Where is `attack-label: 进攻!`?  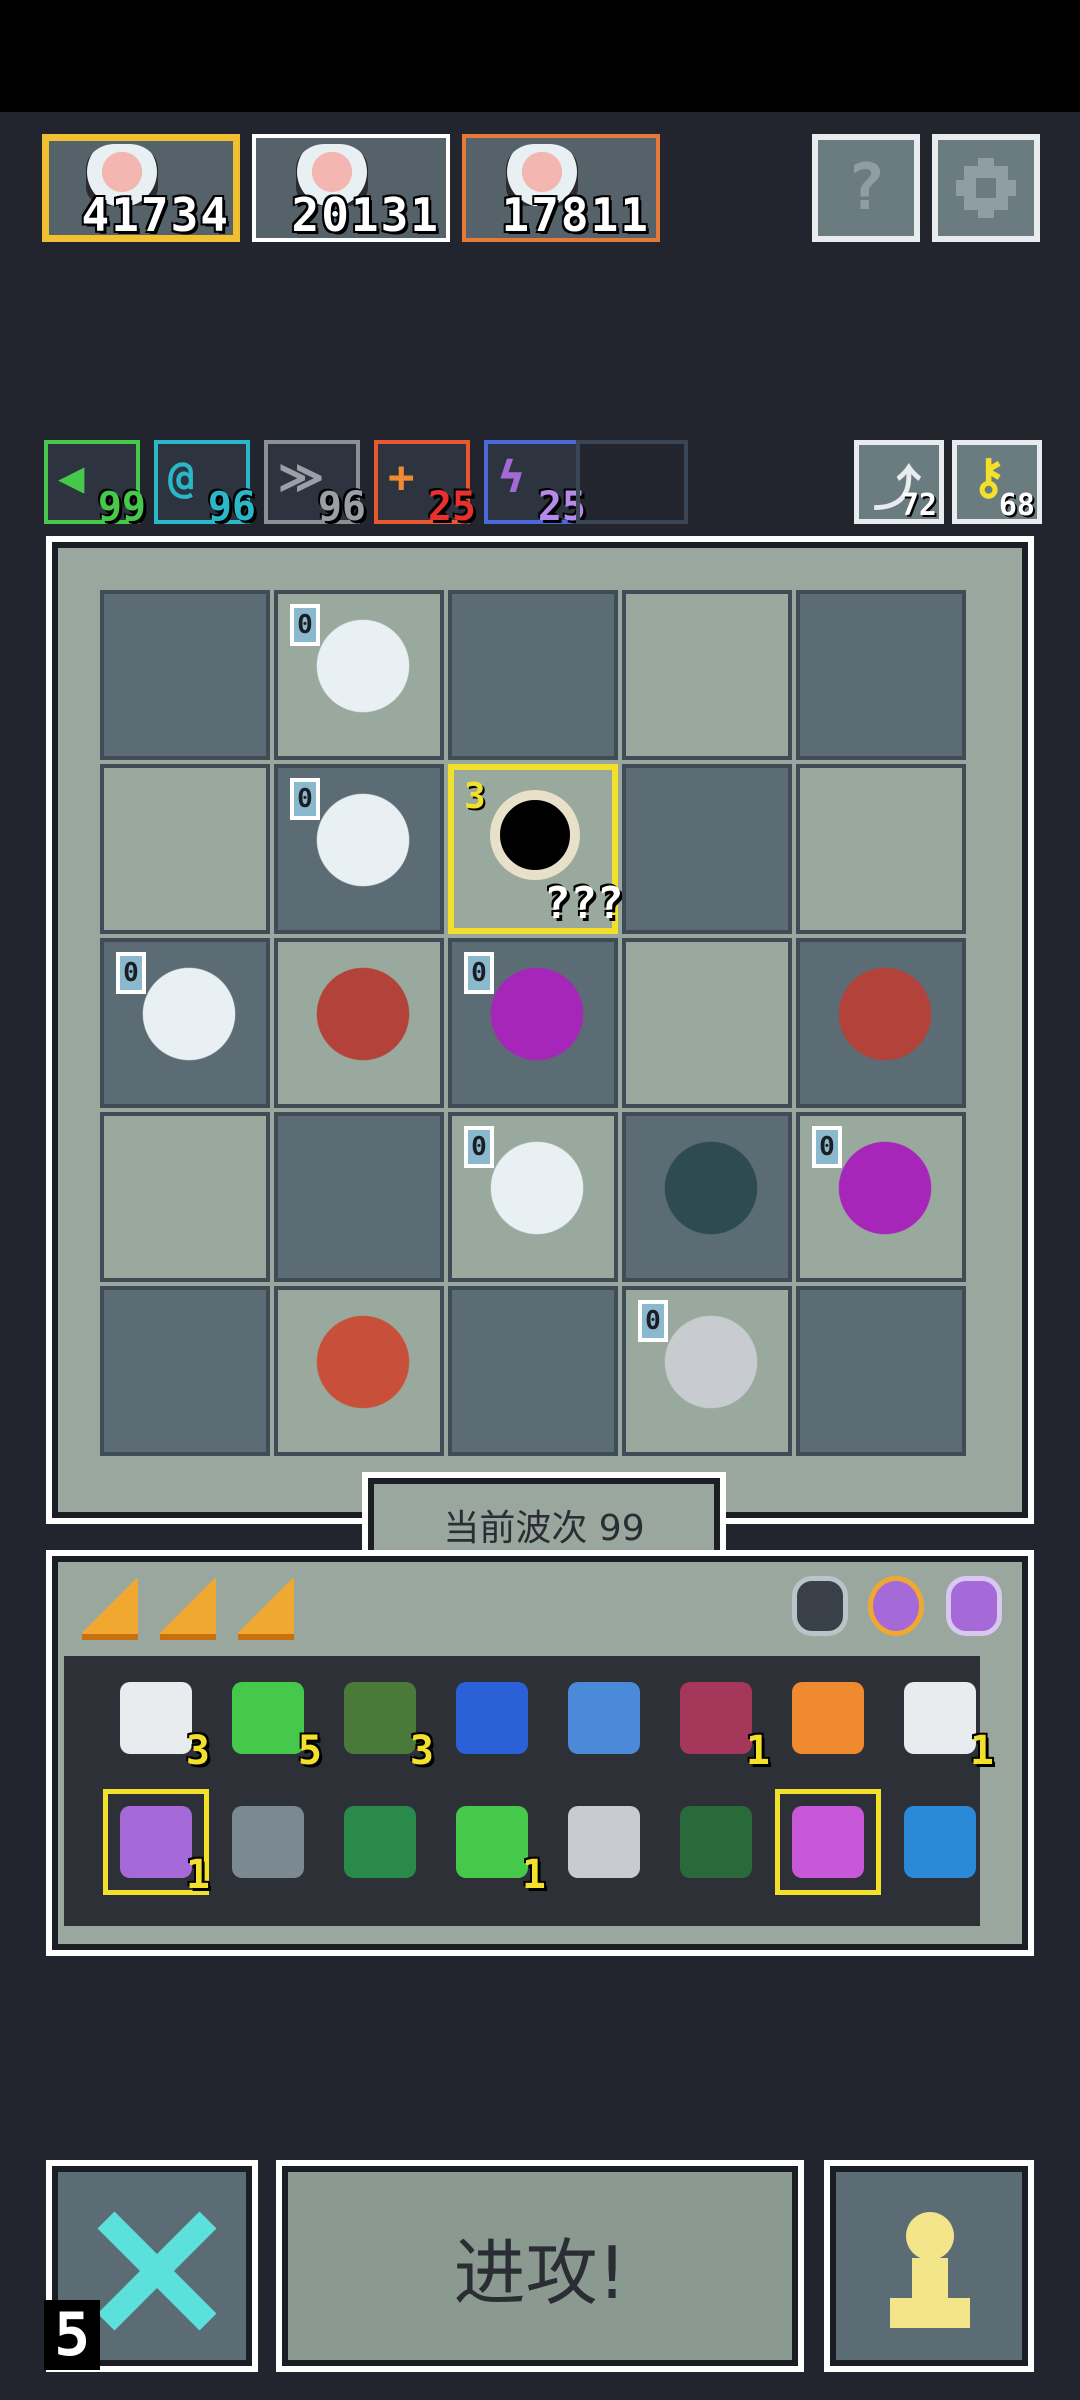 attack-label: 进攻! is located at coordinates (540, 2272).